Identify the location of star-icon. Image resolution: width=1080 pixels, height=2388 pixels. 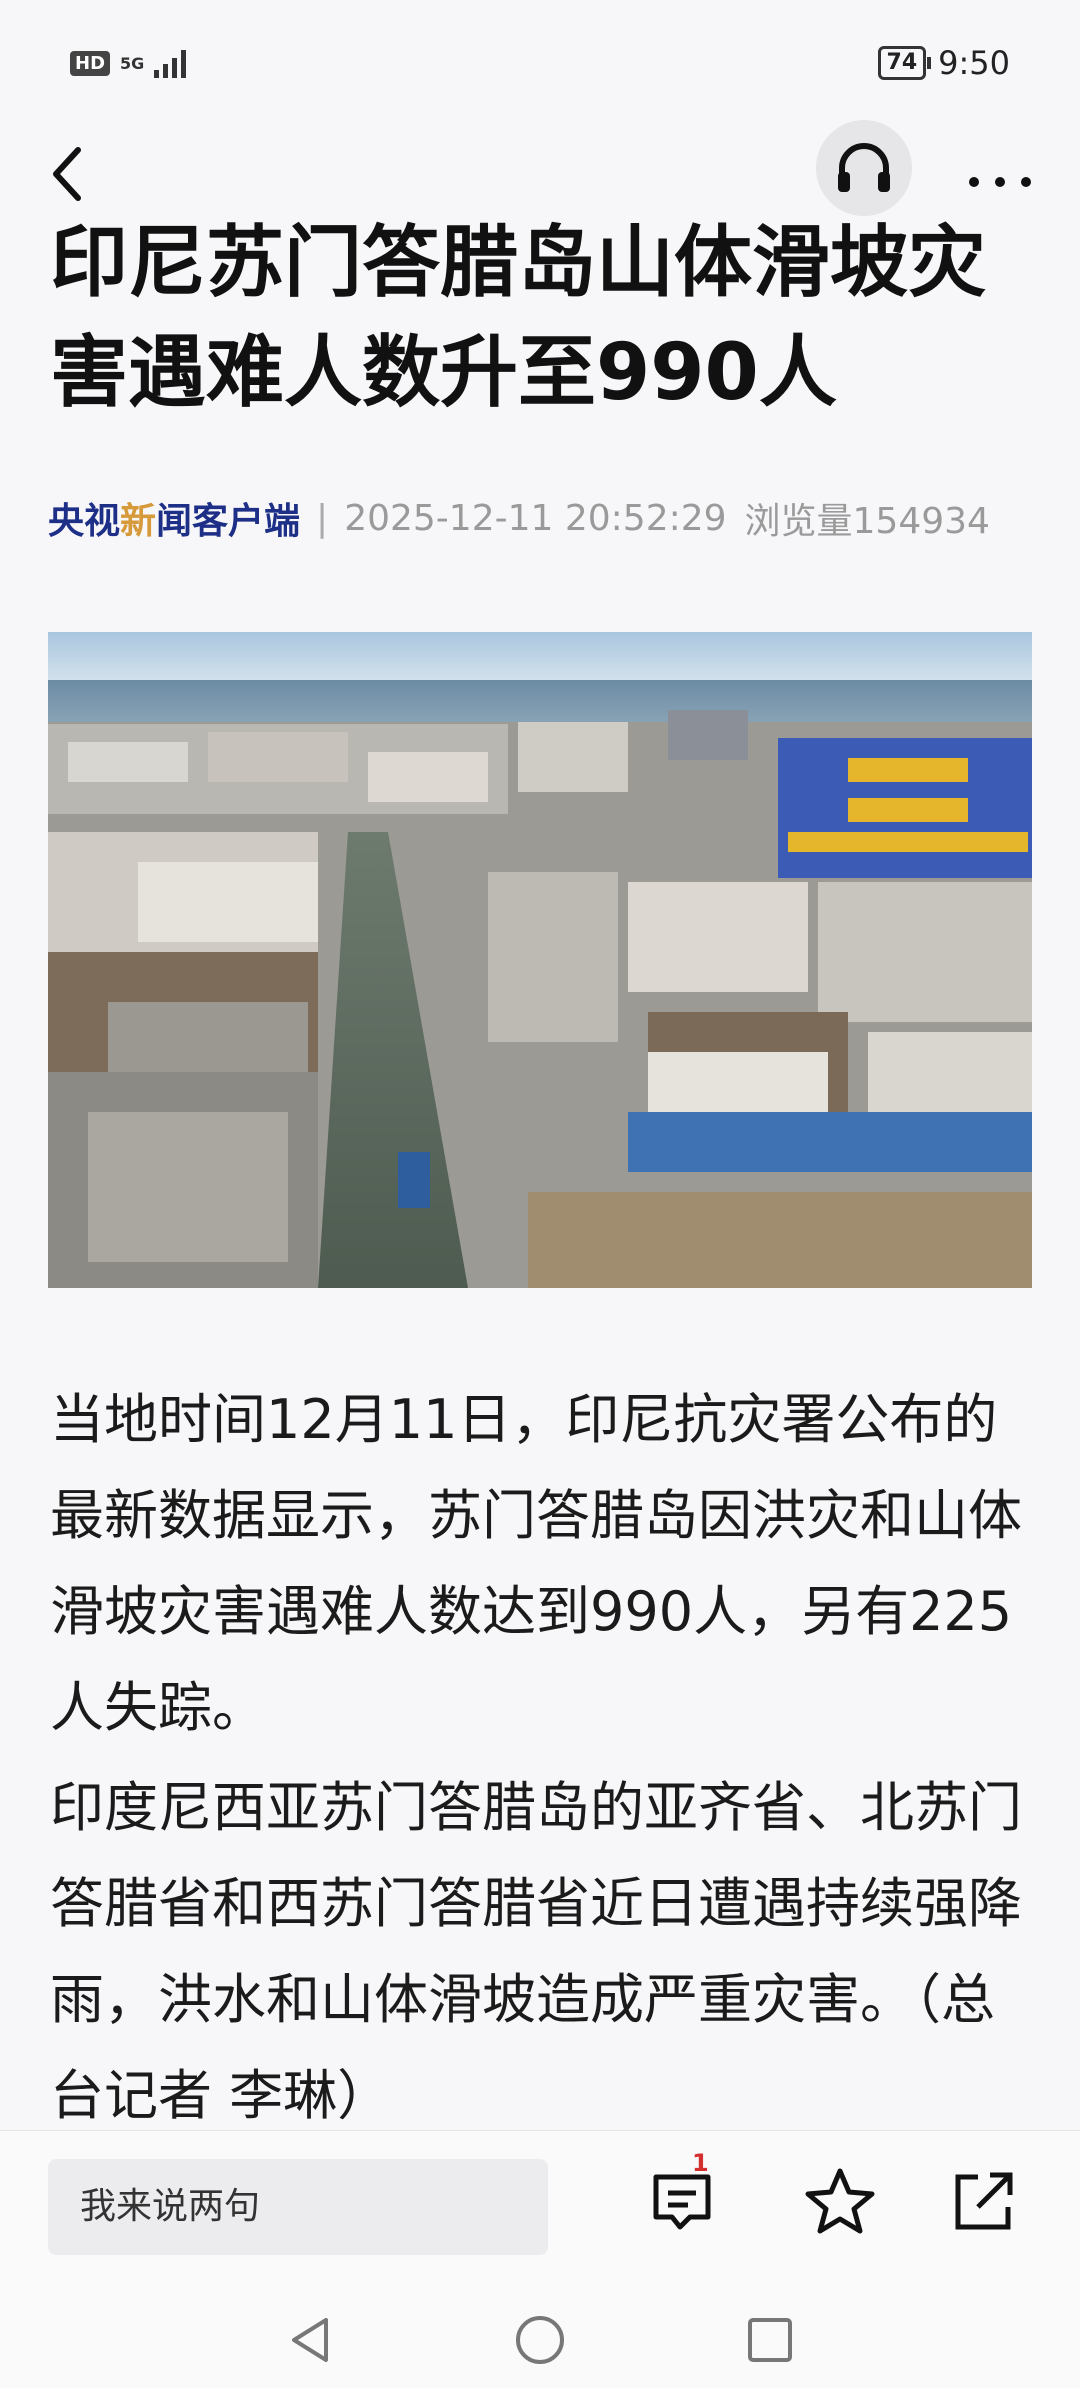
(840, 2201).